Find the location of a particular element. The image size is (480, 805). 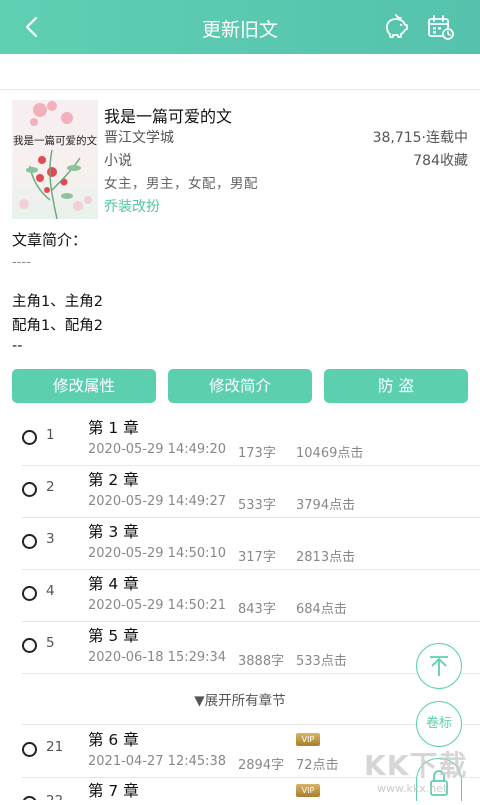

volume-label: 卷标 is located at coordinates (438, 723).